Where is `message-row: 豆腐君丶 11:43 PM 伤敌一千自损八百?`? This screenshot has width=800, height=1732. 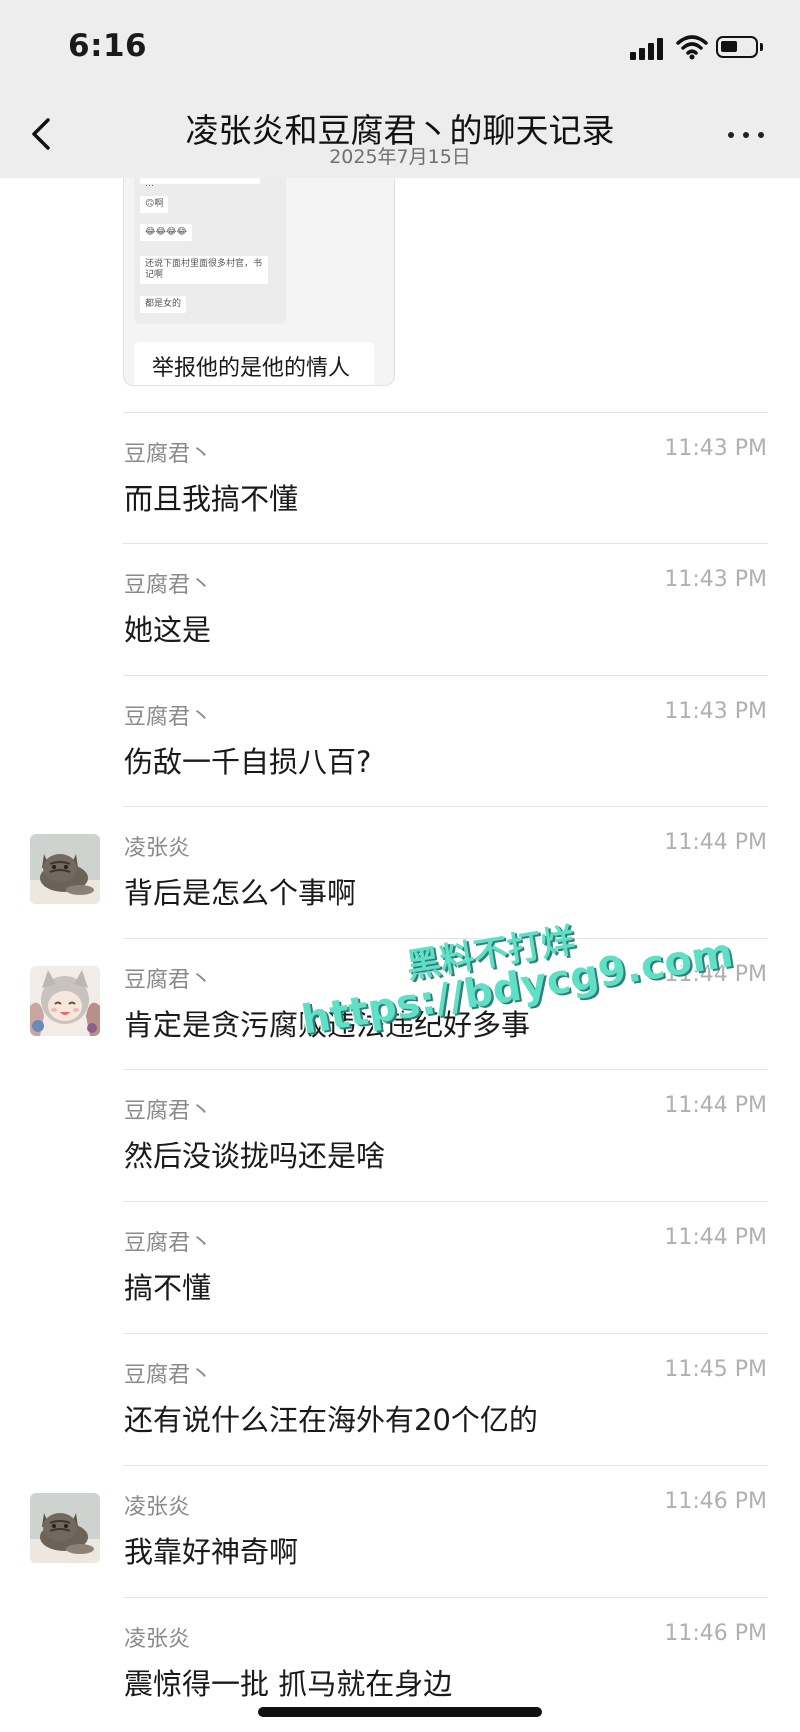
message-row: 豆腐君丶 11:43 PM 伤敌一千自损八百? is located at coordinates (400, 740).